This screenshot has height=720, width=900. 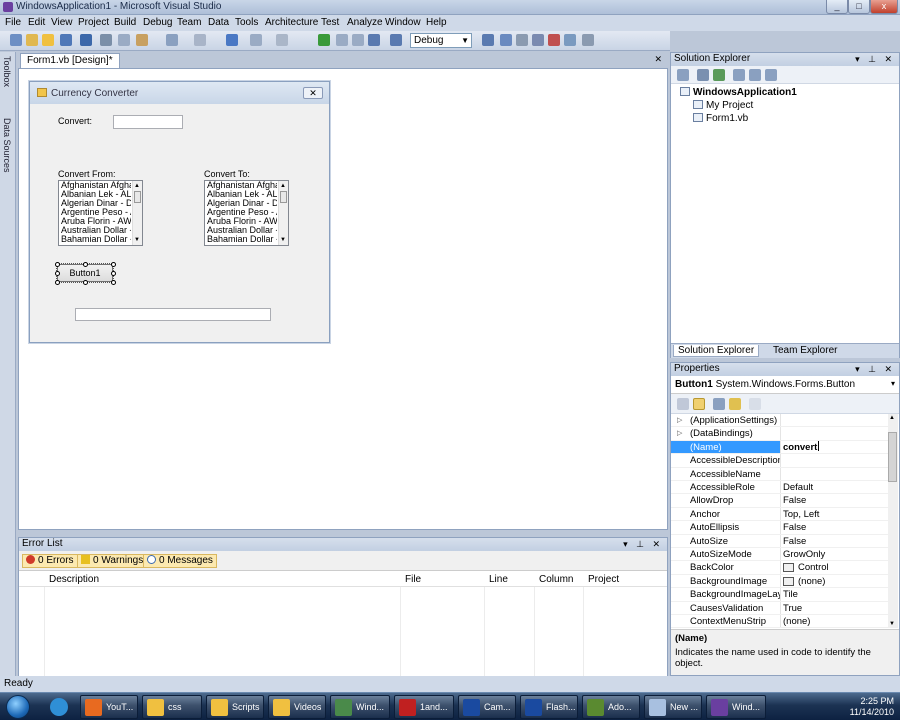 What do you see at coordinates (235, 707) in the screenshot?
I see `taskbar-button: Scripts` at bounding box center [235, 707].